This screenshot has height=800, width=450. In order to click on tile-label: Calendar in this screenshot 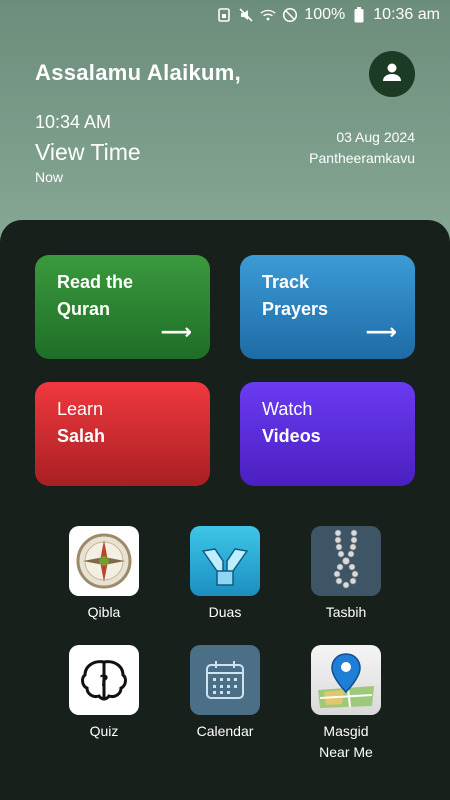, I will do `click(225, 731)`.